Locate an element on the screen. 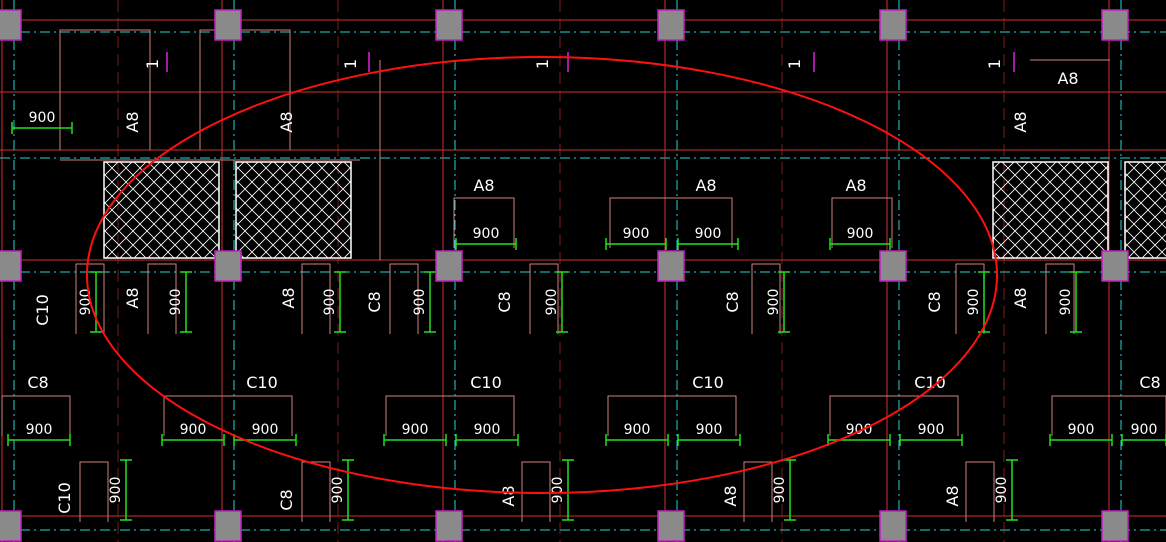 This screenshot has height=542, width=1166. section-number-labels: 1 1 1 1 1 is located at coordinates (573, 64).